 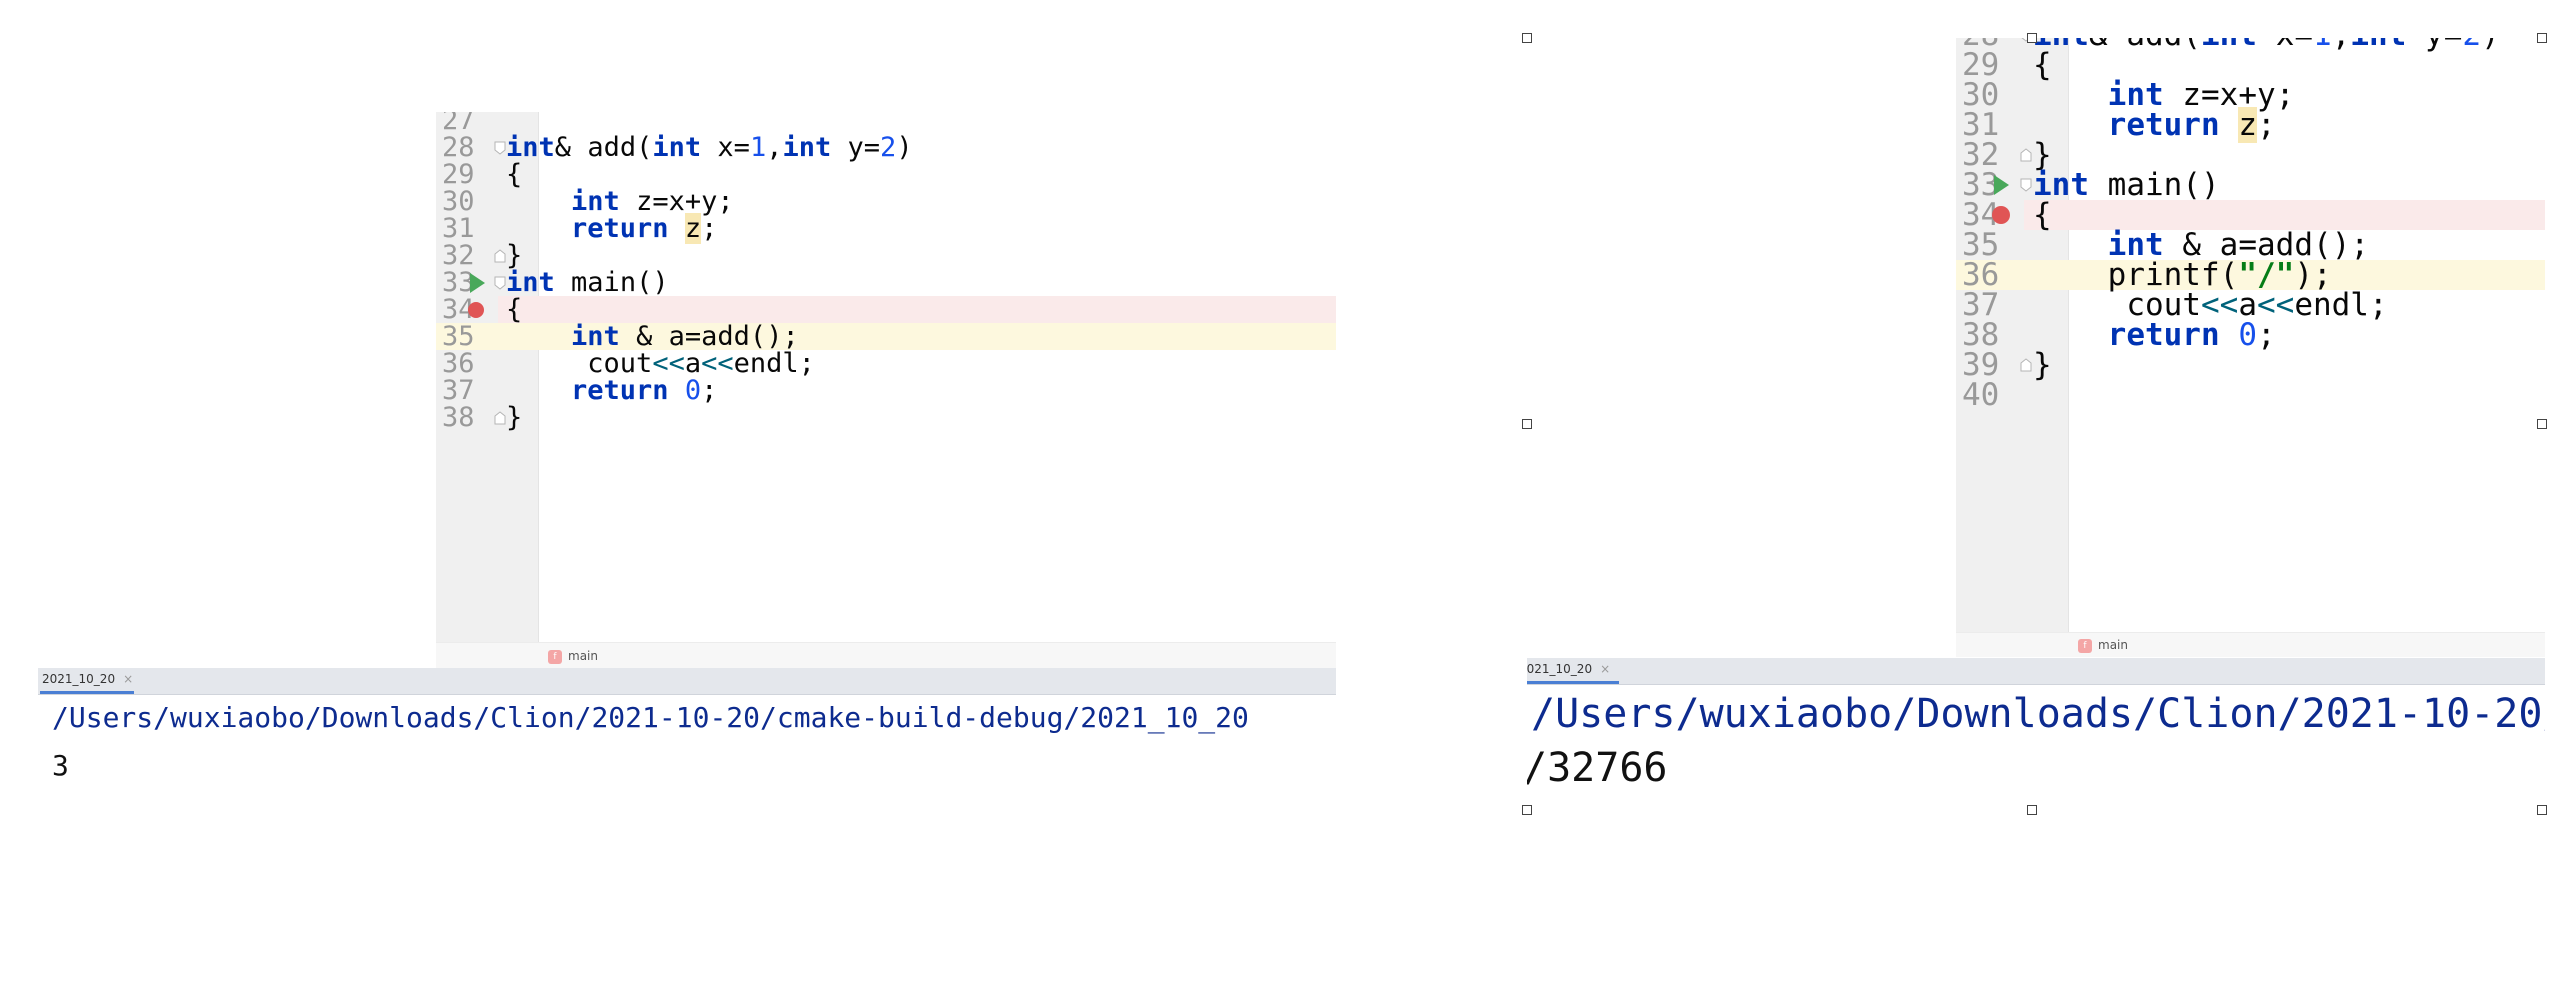 What do you see at coordinates (79, 679) in the screenshot?
I see `left-run-tab-label: 2021_10_20` at bounding box center [79, 679].